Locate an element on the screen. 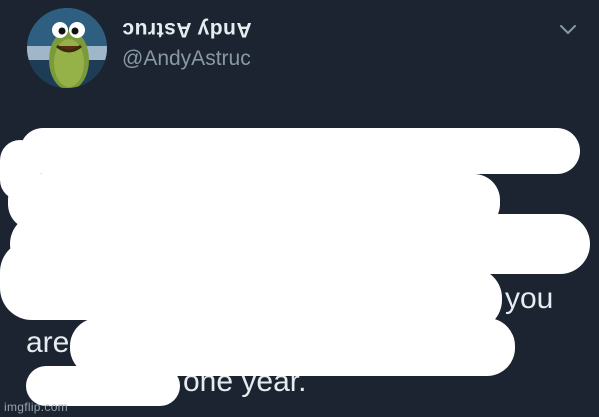 The height and width of the screenshot is (417, 599). profile-avatar is located at coordinates (67, 48).